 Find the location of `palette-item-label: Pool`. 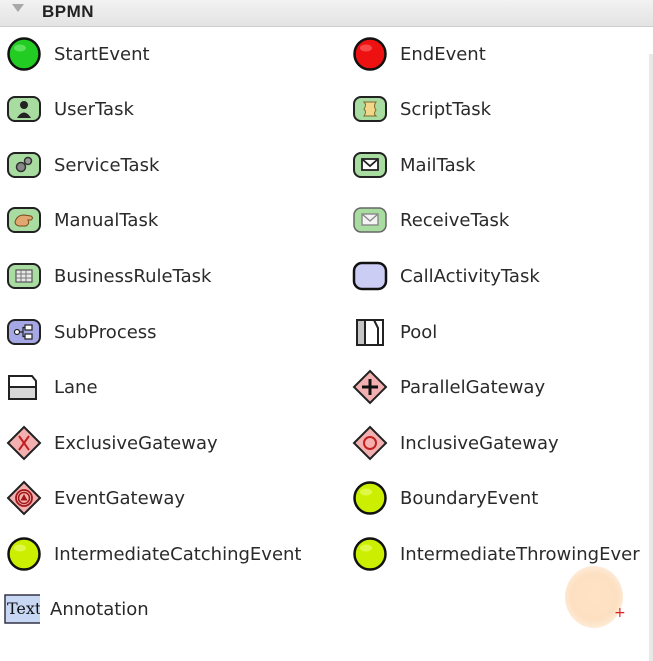

palette-item-label: Pool is located at coordinates (419, 332).